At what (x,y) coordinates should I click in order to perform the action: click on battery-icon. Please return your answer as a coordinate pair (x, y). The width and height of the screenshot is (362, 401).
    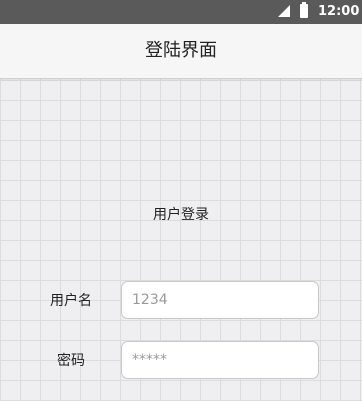
    Looking at the image, I should click on (304, 10).